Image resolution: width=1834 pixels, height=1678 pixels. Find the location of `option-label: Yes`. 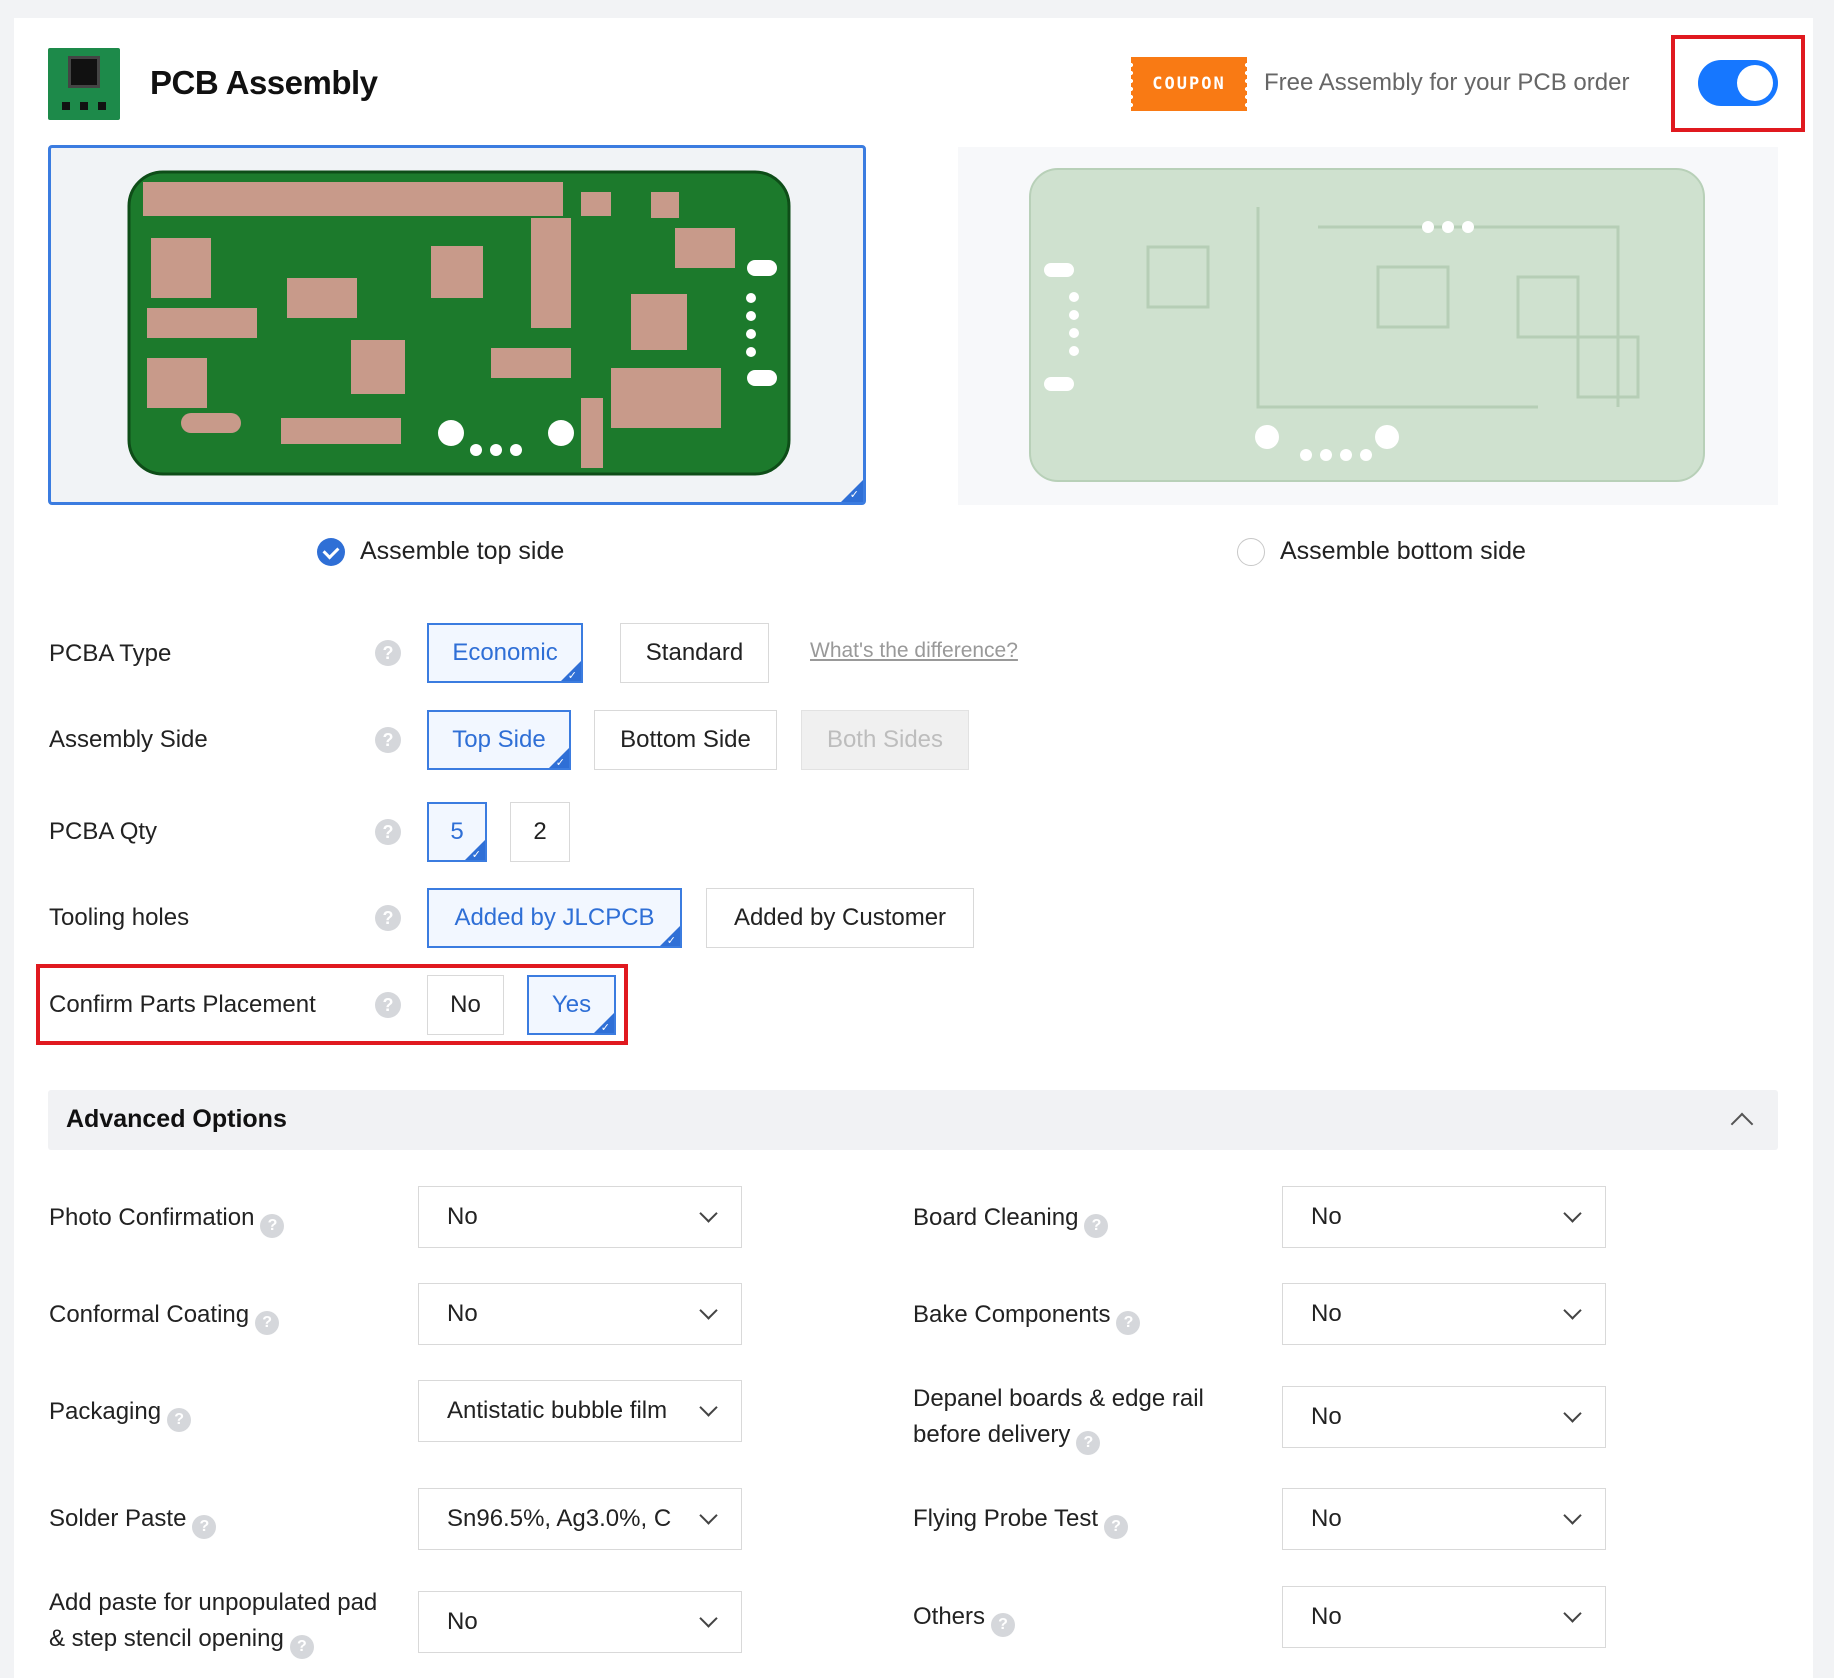

option-label: Yes is located at coordinates (571, 1004).